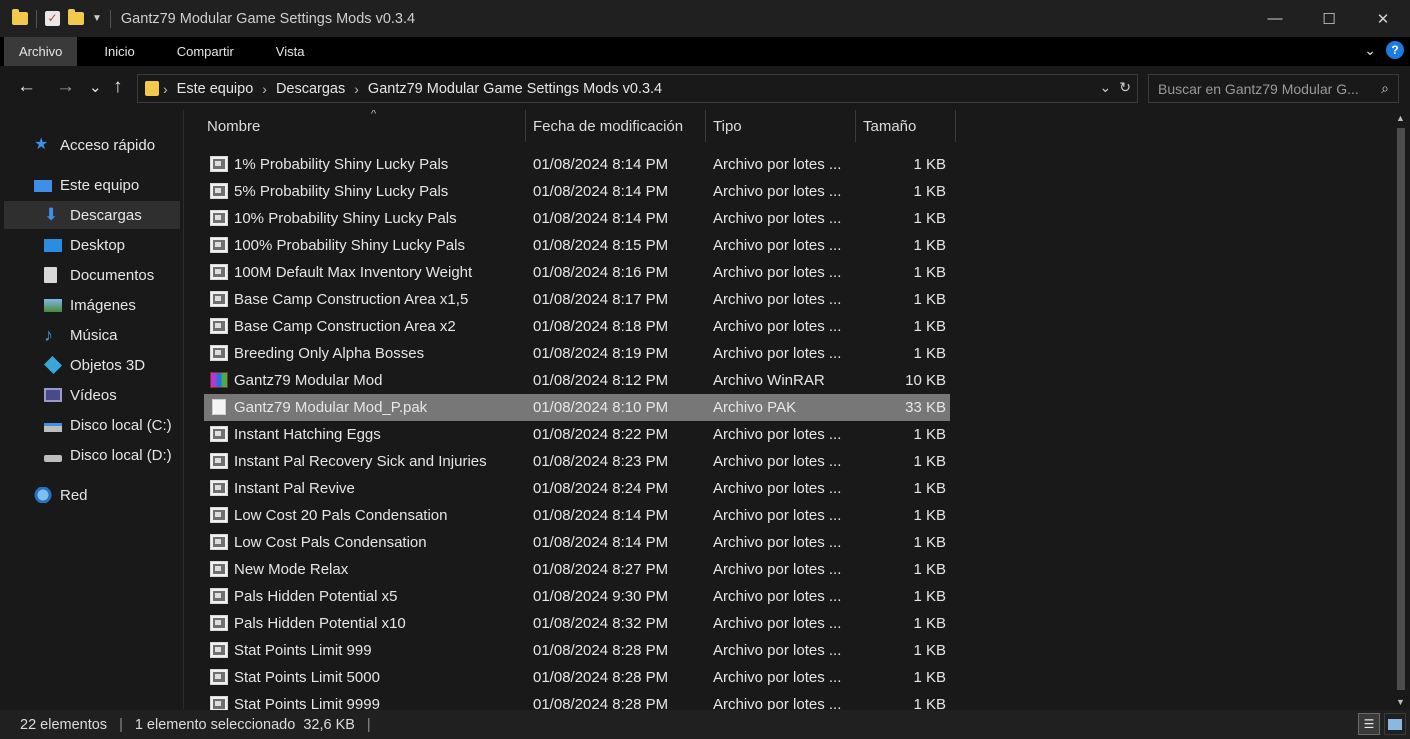 The width and height of the screenshot is (1410, 739). Describe the element at coordinates (1395, 724) in the screenshot. I see `large-icons-view-button` at that location.